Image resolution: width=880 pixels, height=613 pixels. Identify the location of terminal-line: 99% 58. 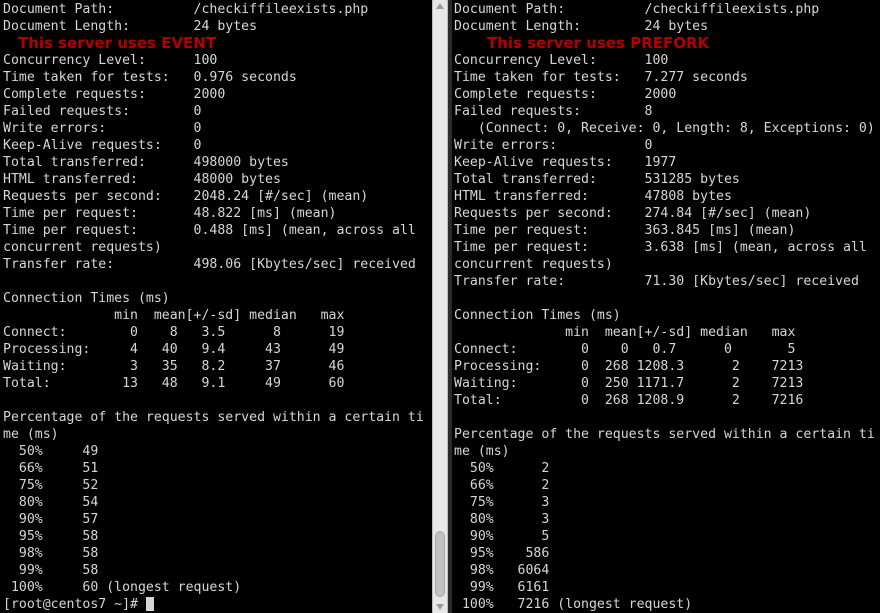
(51, 570).